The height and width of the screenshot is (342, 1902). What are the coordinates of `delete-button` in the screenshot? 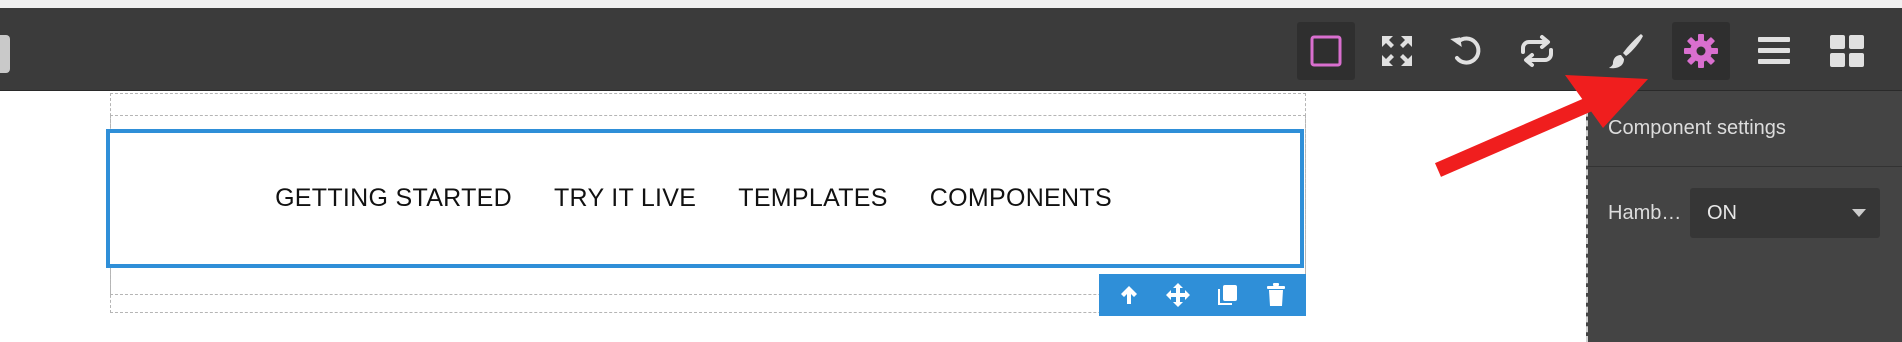 It's located at (1276, 295).